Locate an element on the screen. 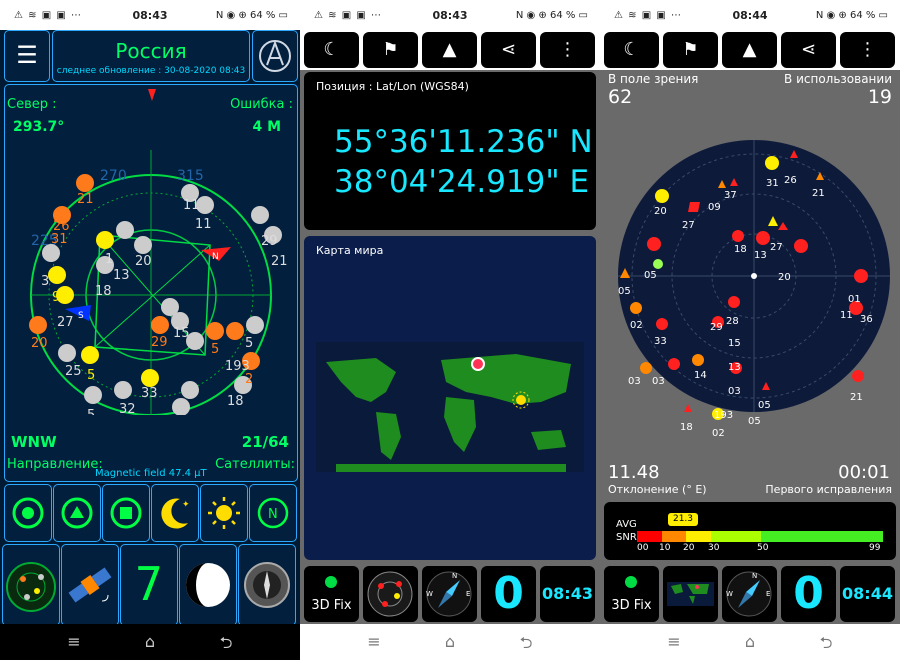 Image resolution: width=900 pixels, height=660 pixels. menu-button: ☰ is located at coordinates (27, 56).